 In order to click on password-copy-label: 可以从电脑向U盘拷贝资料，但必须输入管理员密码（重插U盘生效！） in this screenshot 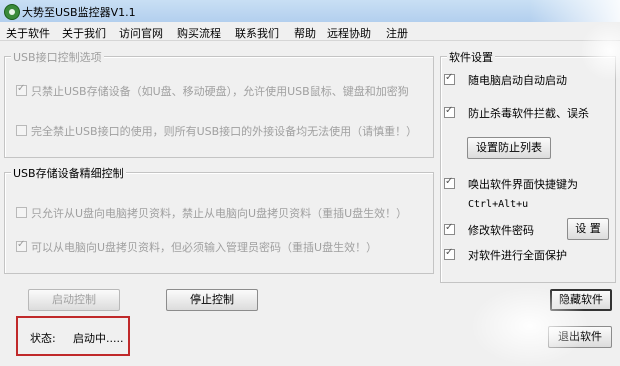, I will do `click(204, 247)`.